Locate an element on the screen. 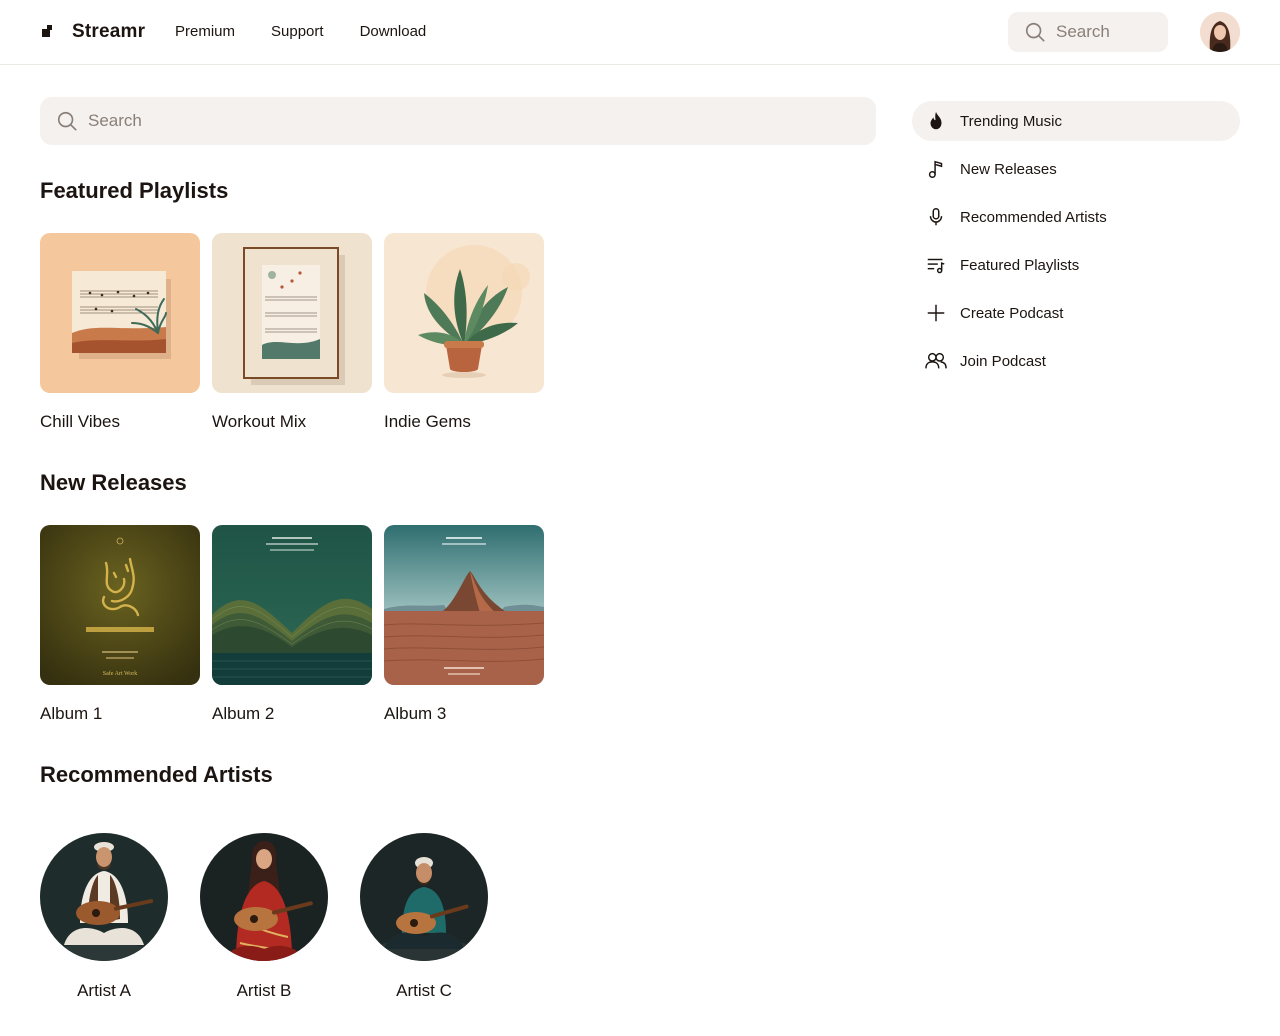  playlist-card-workout-mix: Workout Mix is located at coordinates (292, 332).